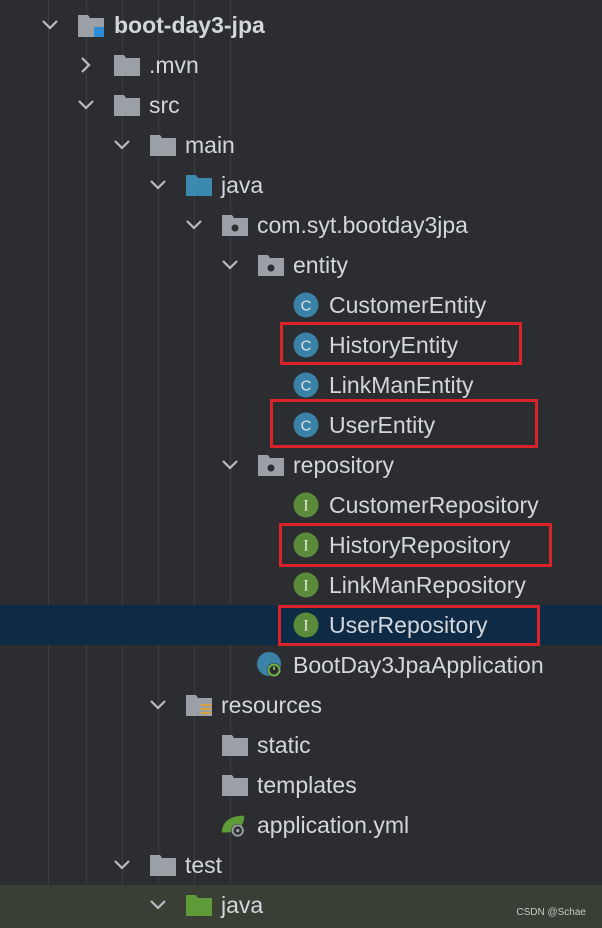 The image size is (602, 928). I want to click on tree-node-test-java: java, so click(301, 906).